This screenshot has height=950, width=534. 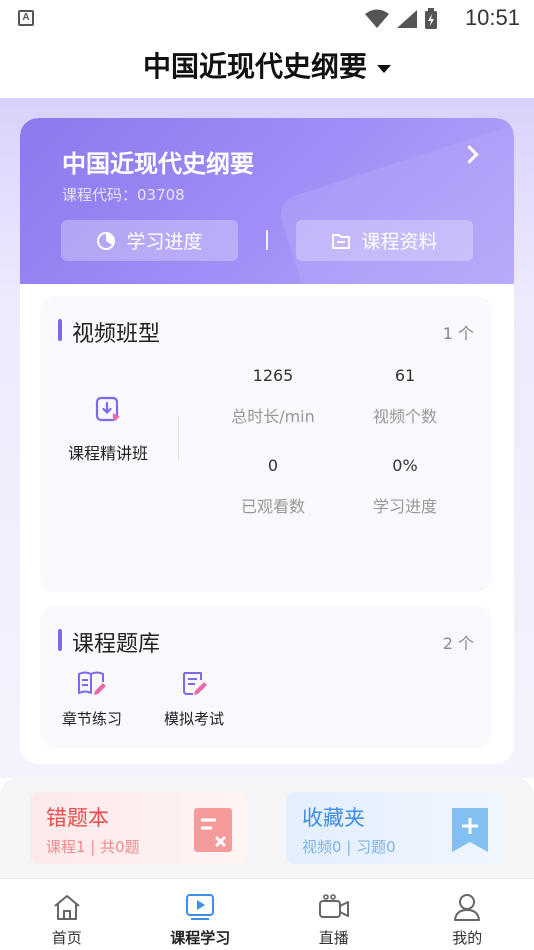 What do you see at coordinates (273, 396) in the screenshot?
I see `stat-total-duration: 1265 总时长/min` at bounding box center [273, 396].